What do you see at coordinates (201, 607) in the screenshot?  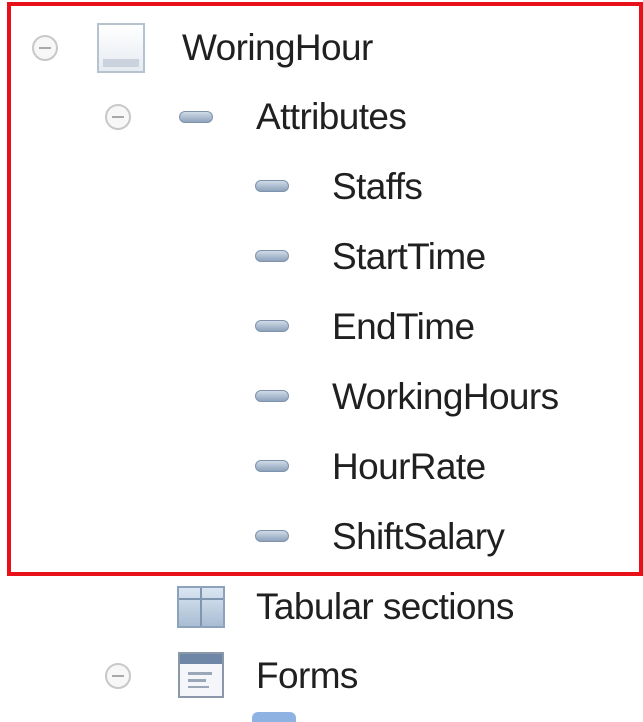 I see `tabular-section-icon` at bounding box center [201, 607].